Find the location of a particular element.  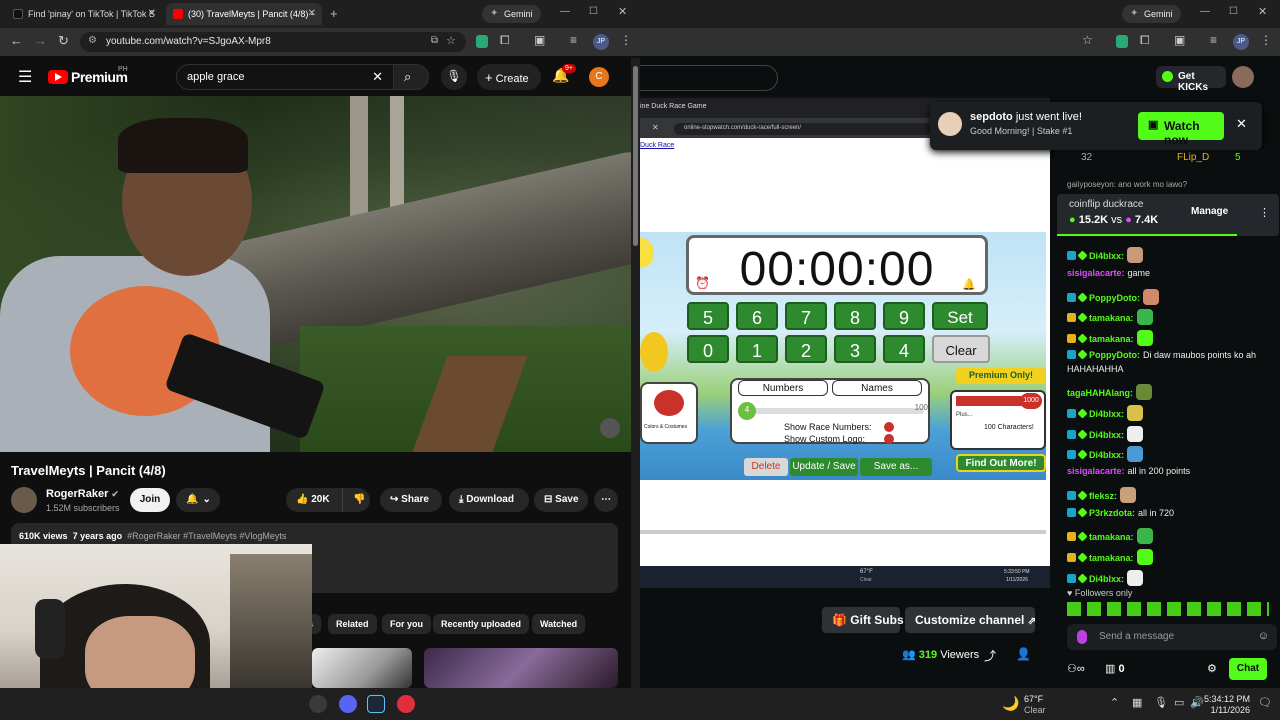

chat-username: fleksz: is located at coordinates (1103, 496).